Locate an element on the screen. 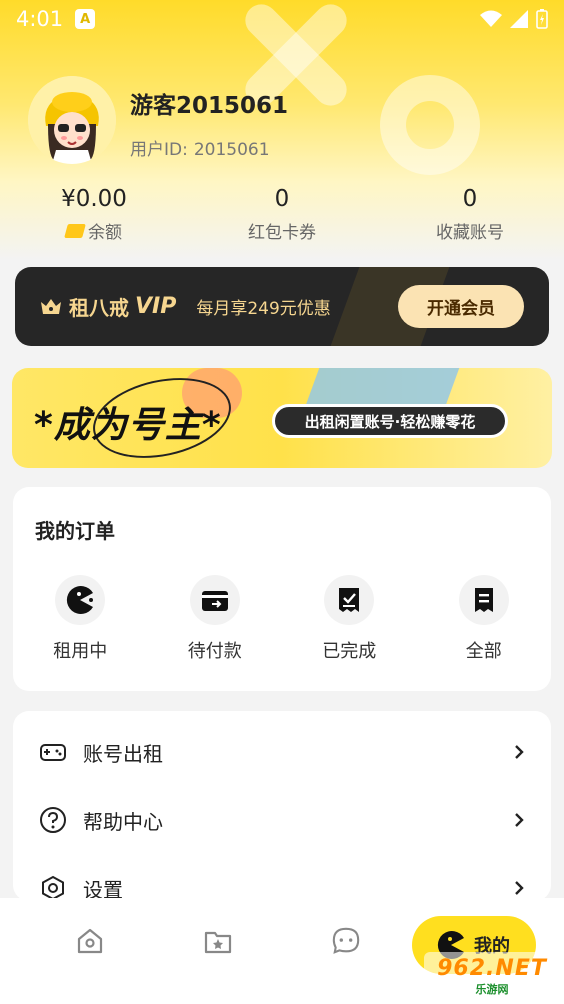 This screenshot has width=564, height=1004. gem-icon is located at coordinates (75, 230).